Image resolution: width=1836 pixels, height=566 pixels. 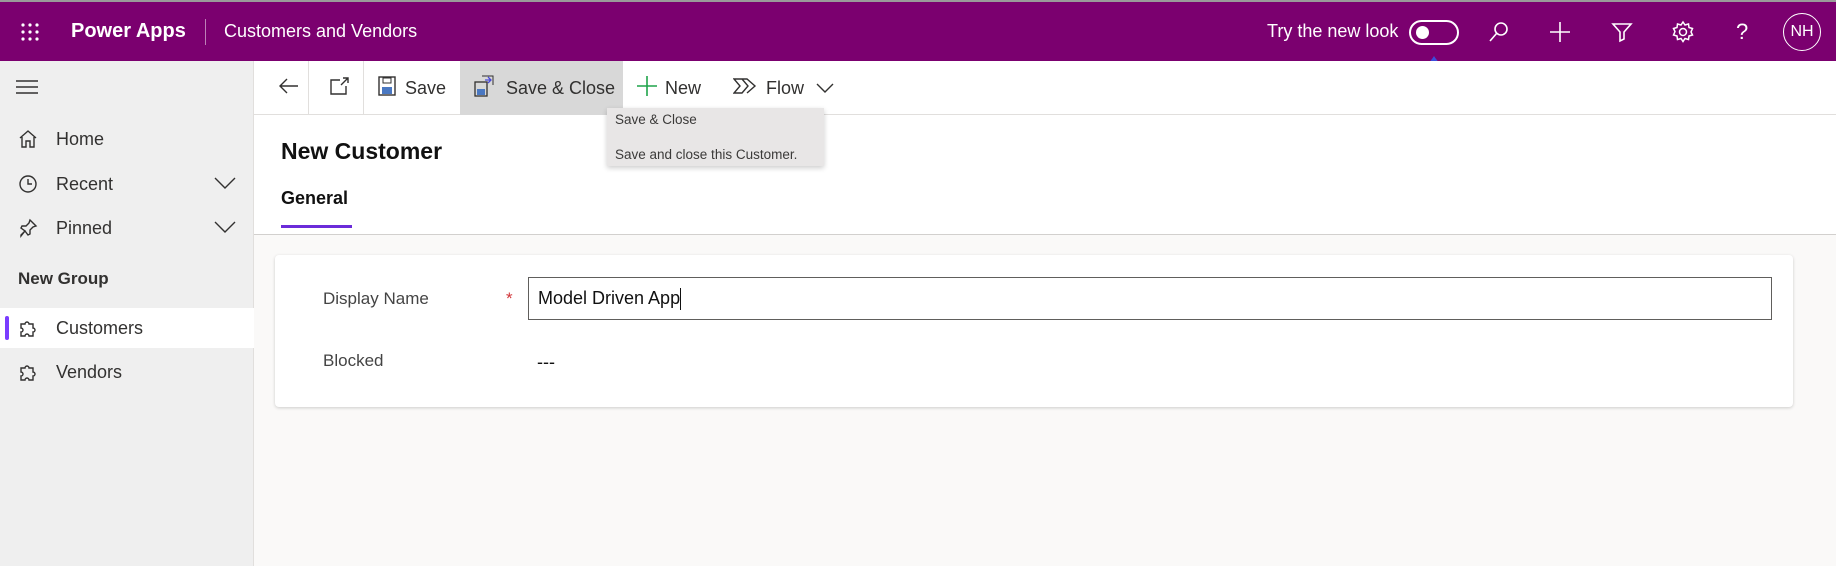 I want to click on back-arrow-icon, so click(x=289, y=88).